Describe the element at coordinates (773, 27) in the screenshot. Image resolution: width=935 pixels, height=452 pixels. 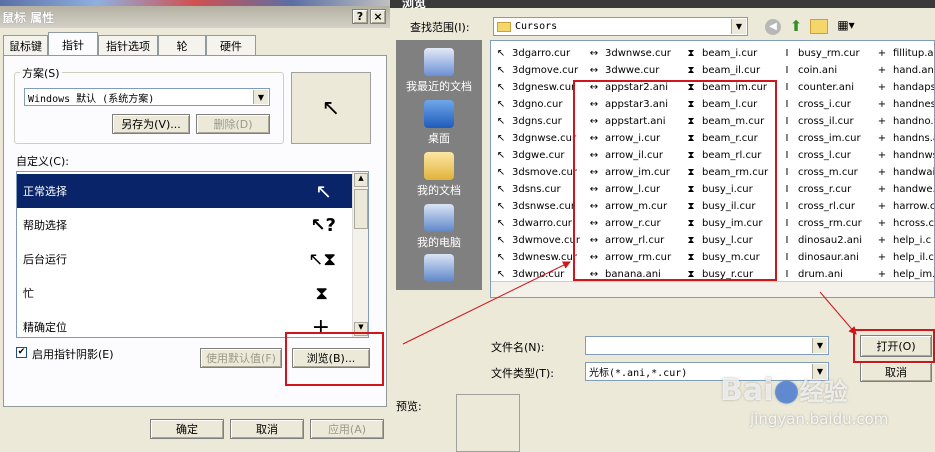
I see `back-icon: ◀` at that location.